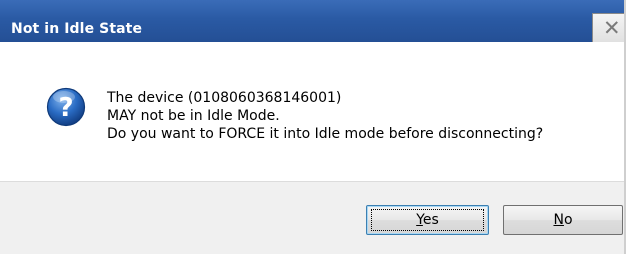 This screenshot has height=254, width=626. I want to click on close-button: ✕, so click(609, 28).